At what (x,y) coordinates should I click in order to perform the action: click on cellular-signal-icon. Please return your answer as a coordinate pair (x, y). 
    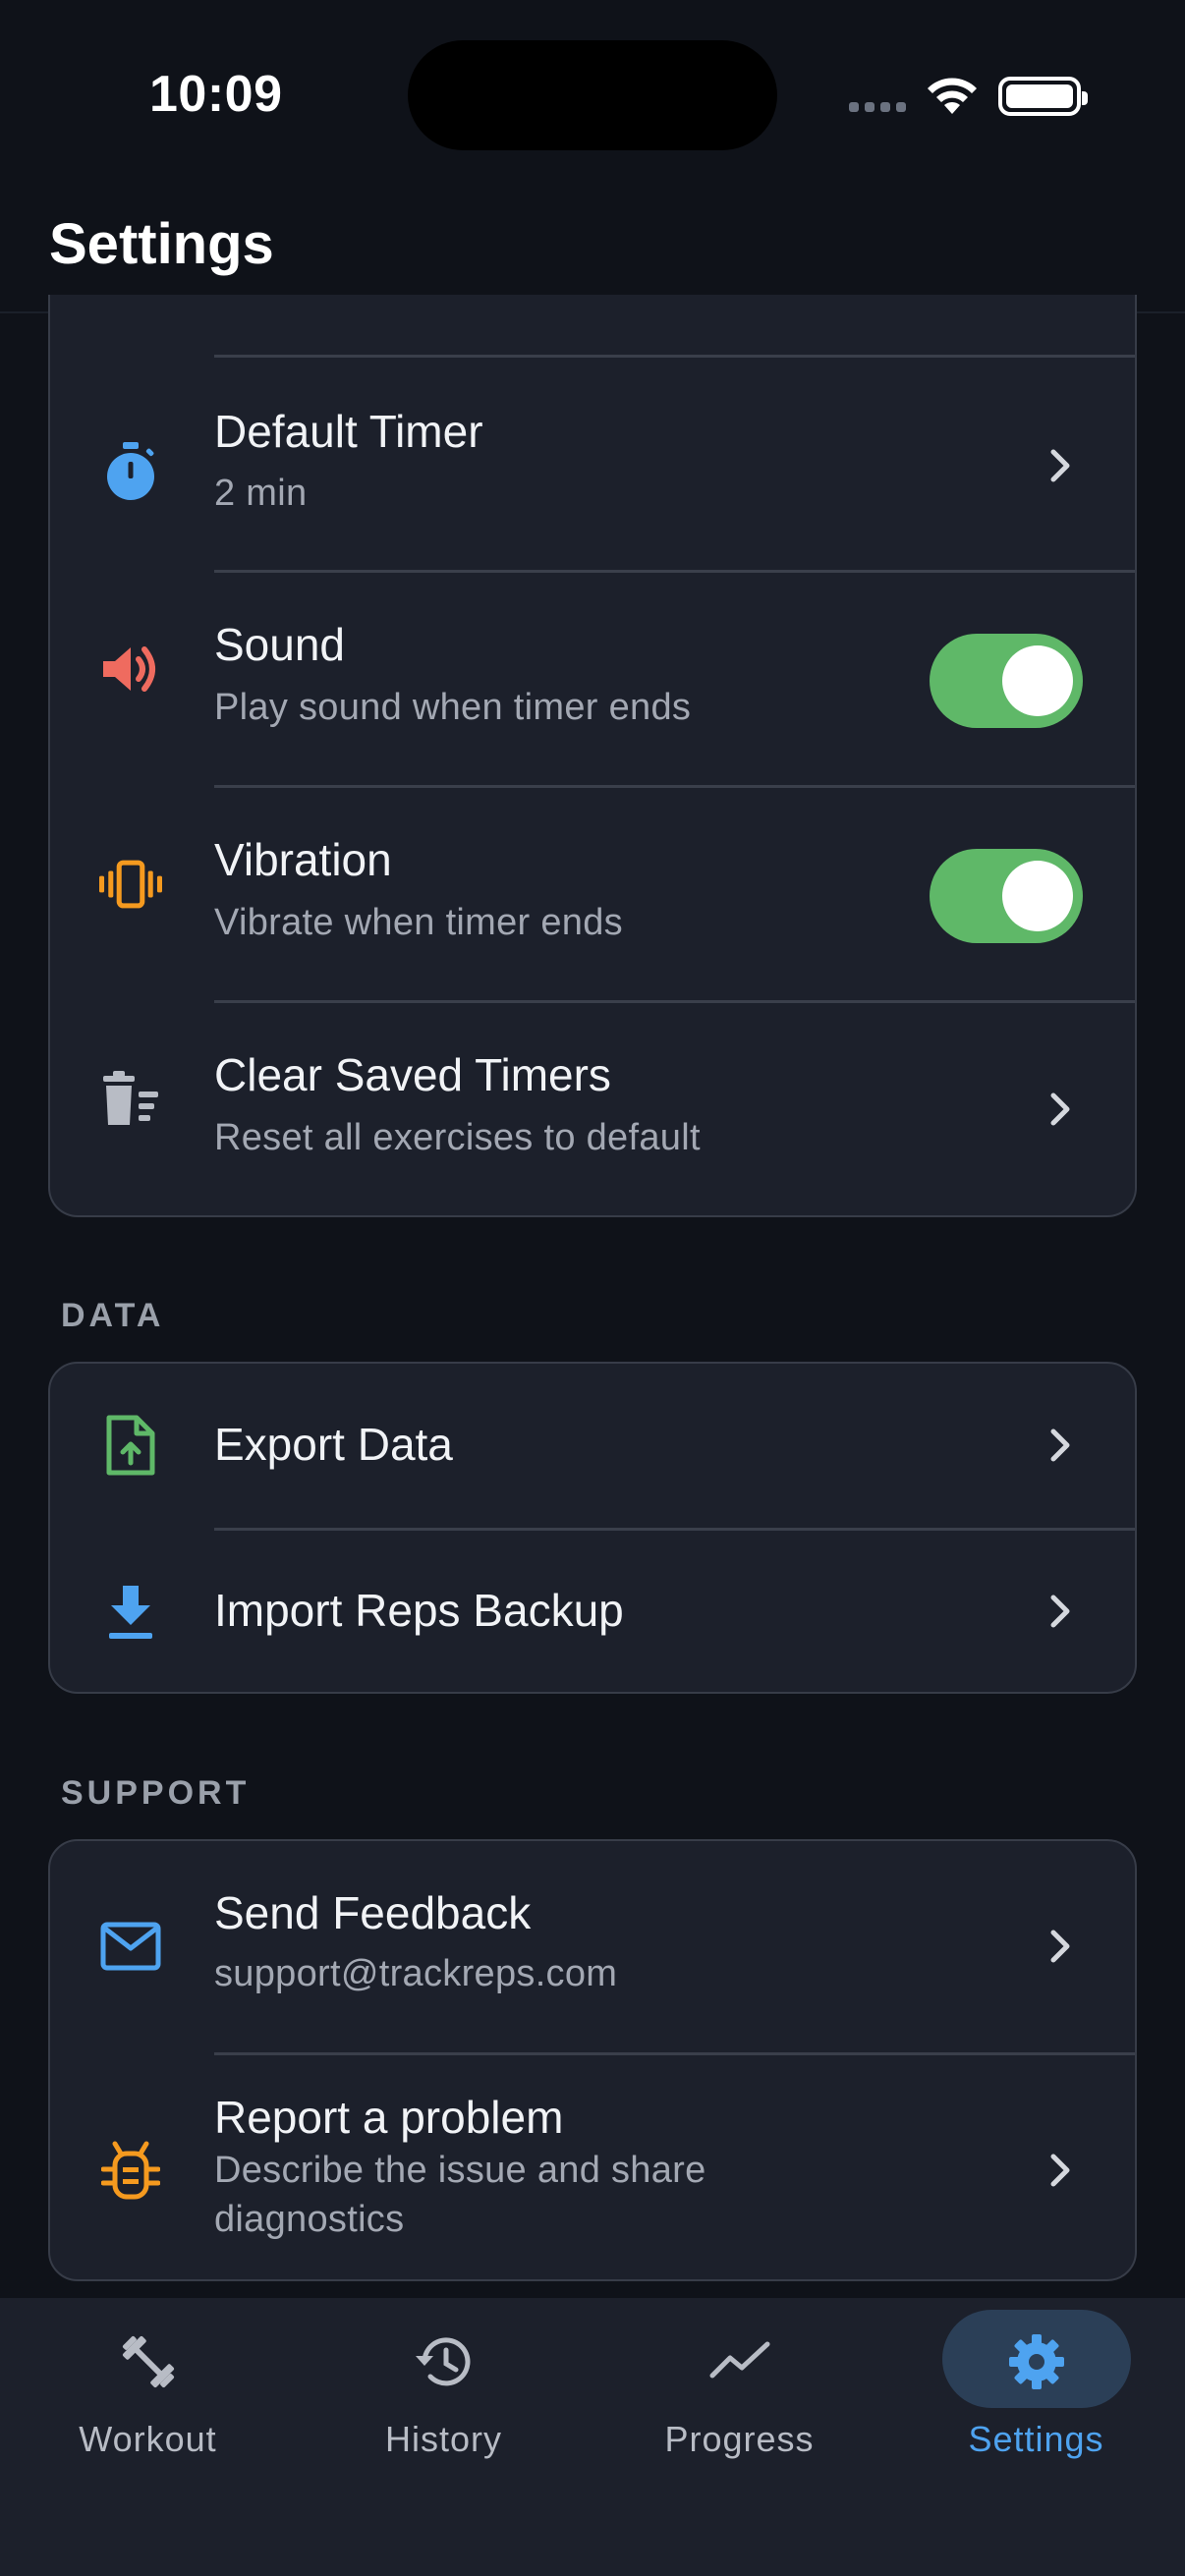
    Looking at the image, I should click on (878, 107).